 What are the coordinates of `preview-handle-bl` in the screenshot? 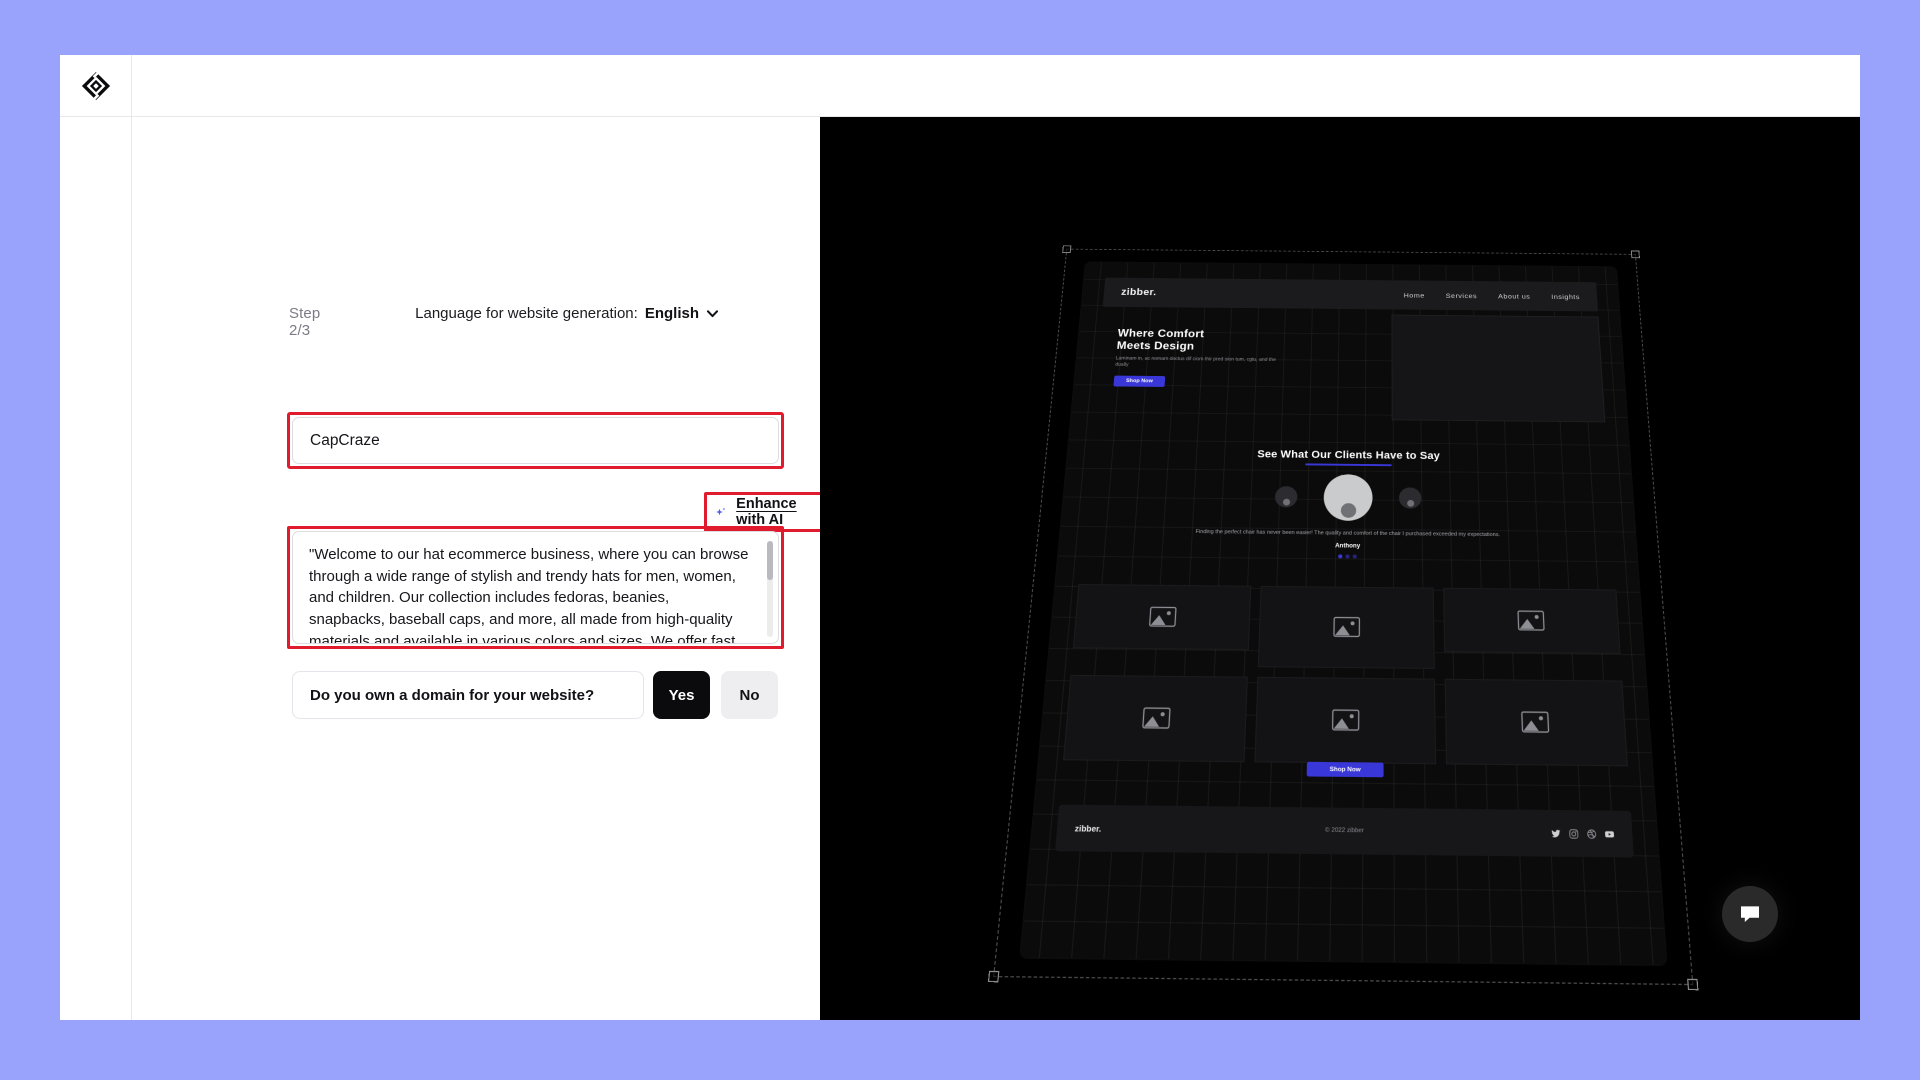 It's located at (993, 976).